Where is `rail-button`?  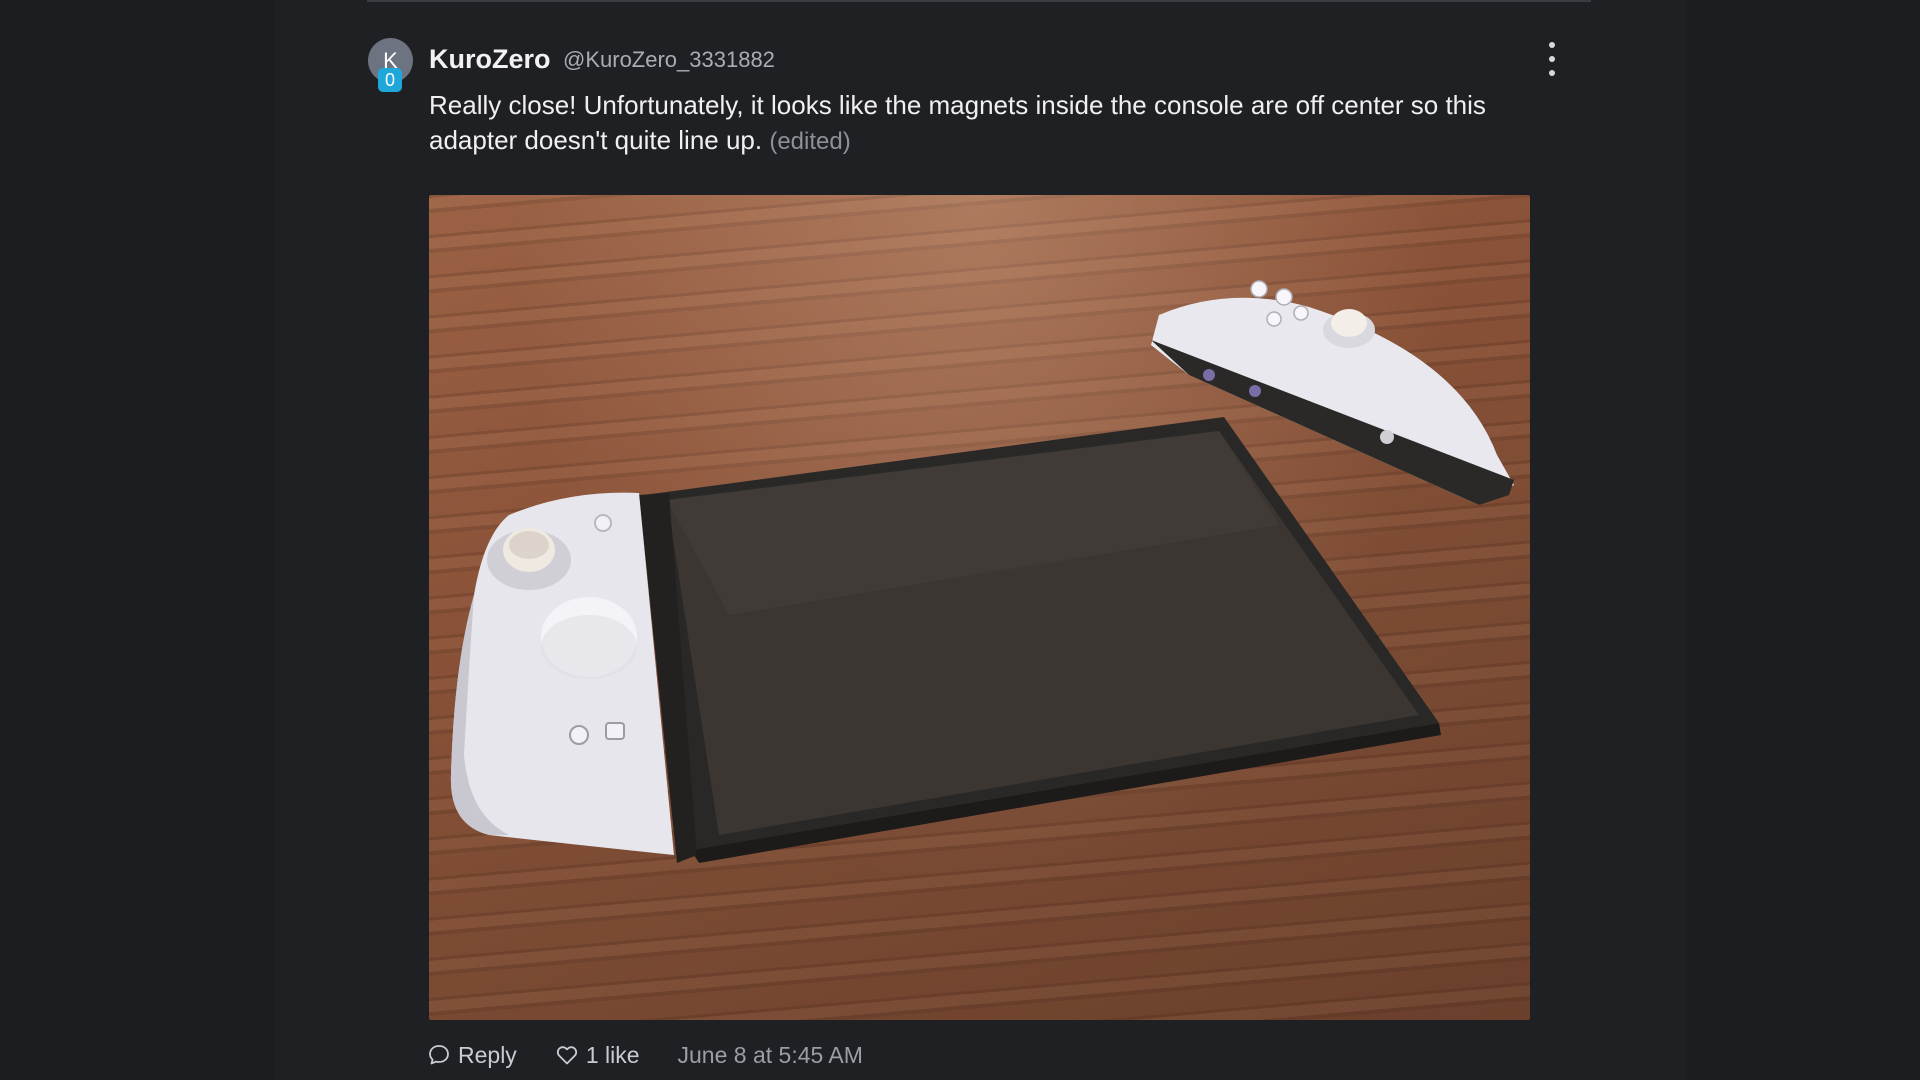
rail-button is located at coordinates (1387, 437).